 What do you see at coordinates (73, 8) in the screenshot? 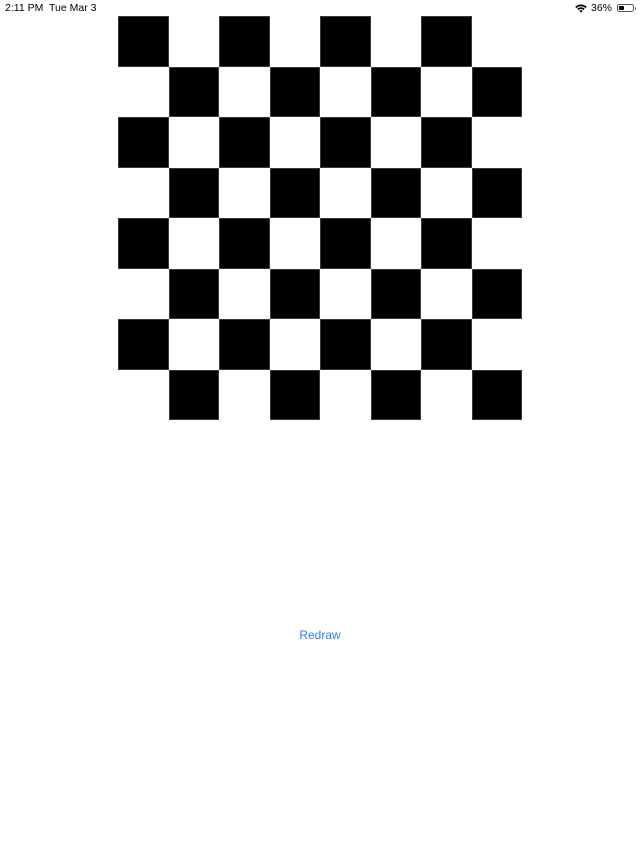
I see `status-date: Tue Mar 3` at bounding box center [73, 8].